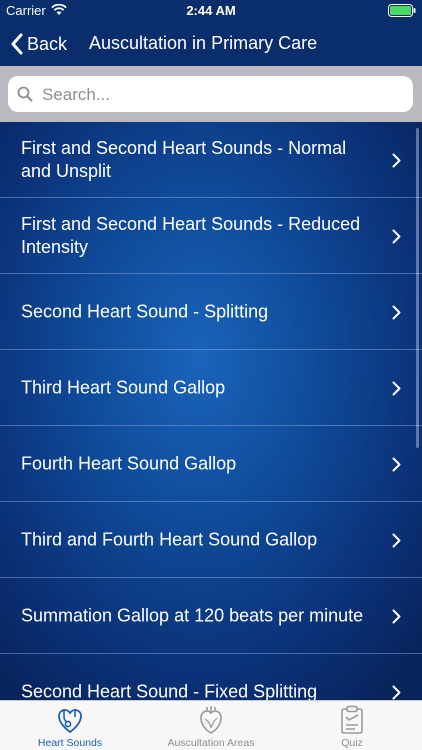 The height and width of the screenshot is (750, 422). What do you see at coordinates (417, 288) in the screenshot?
I see `scroll-indicator` at bounding box center [417, 288].